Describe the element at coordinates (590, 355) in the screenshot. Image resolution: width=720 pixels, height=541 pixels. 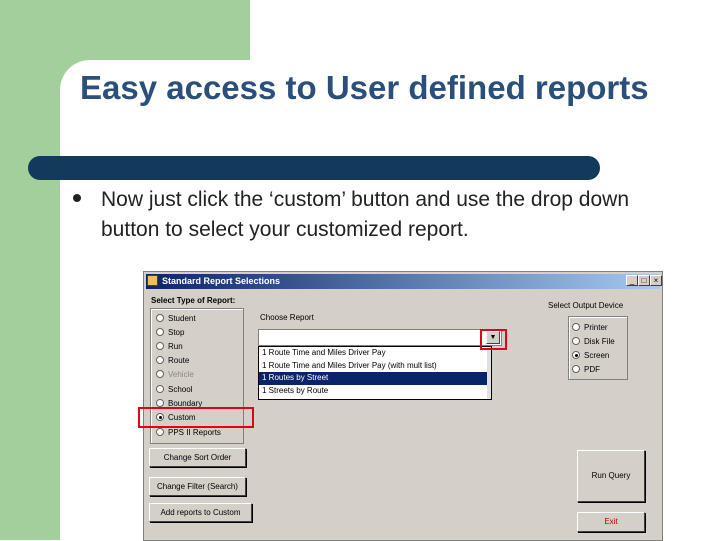
I see `radio-screen: Screen` at that location.